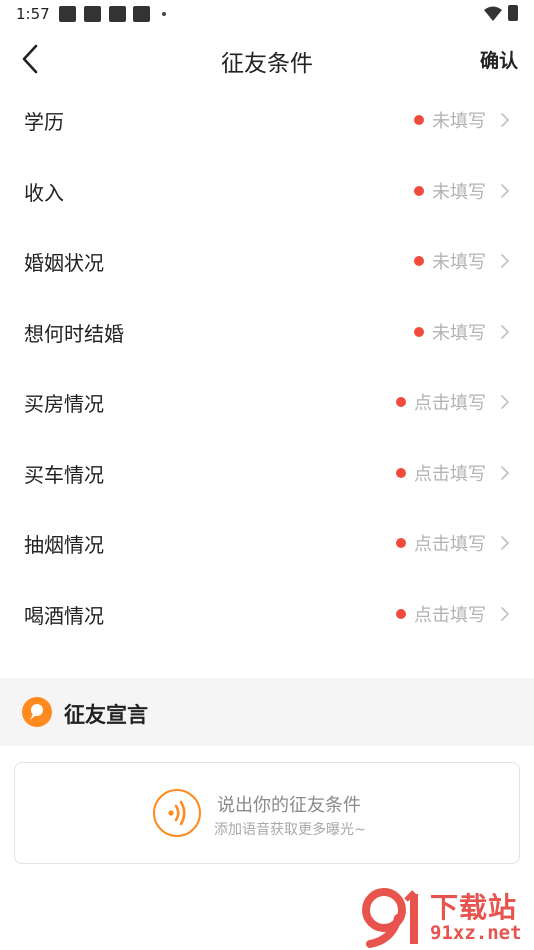 The height and width of the screenshot is (950, 534). I want to click on condition-row-marriage-time: 想何时结婚 未填写, so click(267, 333).